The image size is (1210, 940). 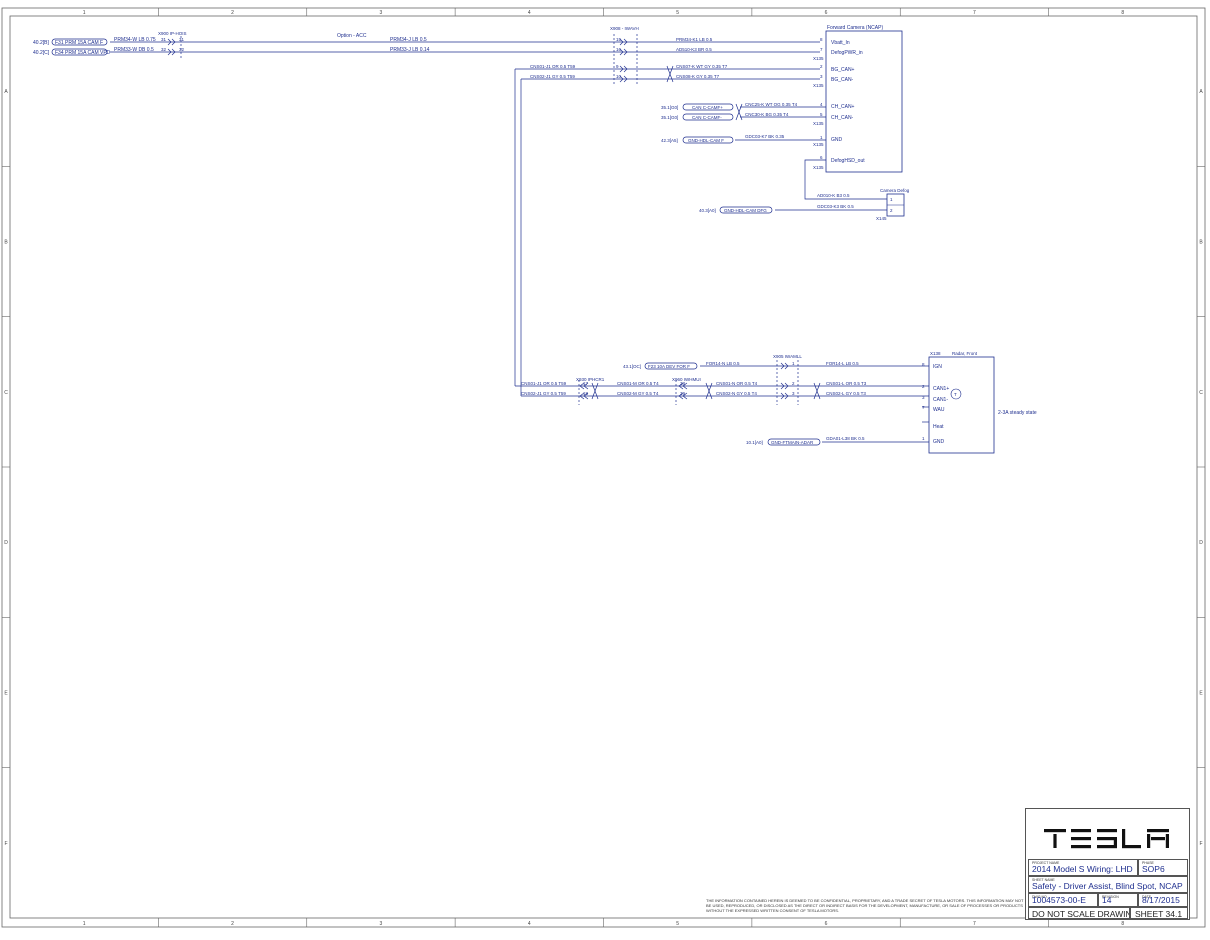 What do you see at coordinates (694, 39) in the screenshot?
I see `x908-wire-1: PRM34-K1 LB 0.5` at bounding box center [694, 39].